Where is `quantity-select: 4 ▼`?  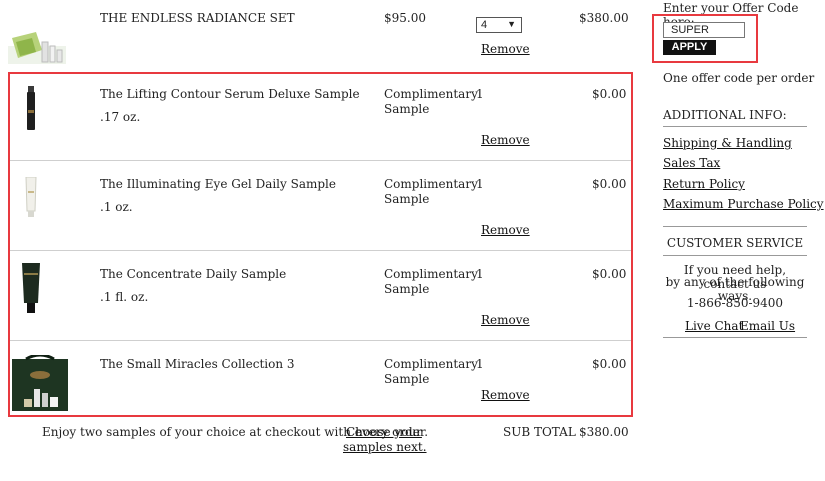 quantity-select: 4 ▼ is located at coordinates (499, 25).